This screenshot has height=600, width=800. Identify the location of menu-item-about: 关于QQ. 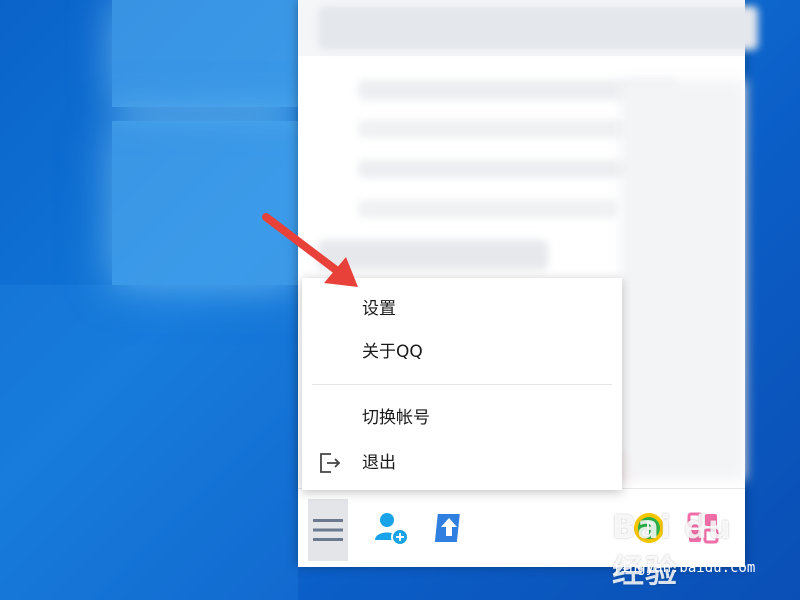
(462, 352).